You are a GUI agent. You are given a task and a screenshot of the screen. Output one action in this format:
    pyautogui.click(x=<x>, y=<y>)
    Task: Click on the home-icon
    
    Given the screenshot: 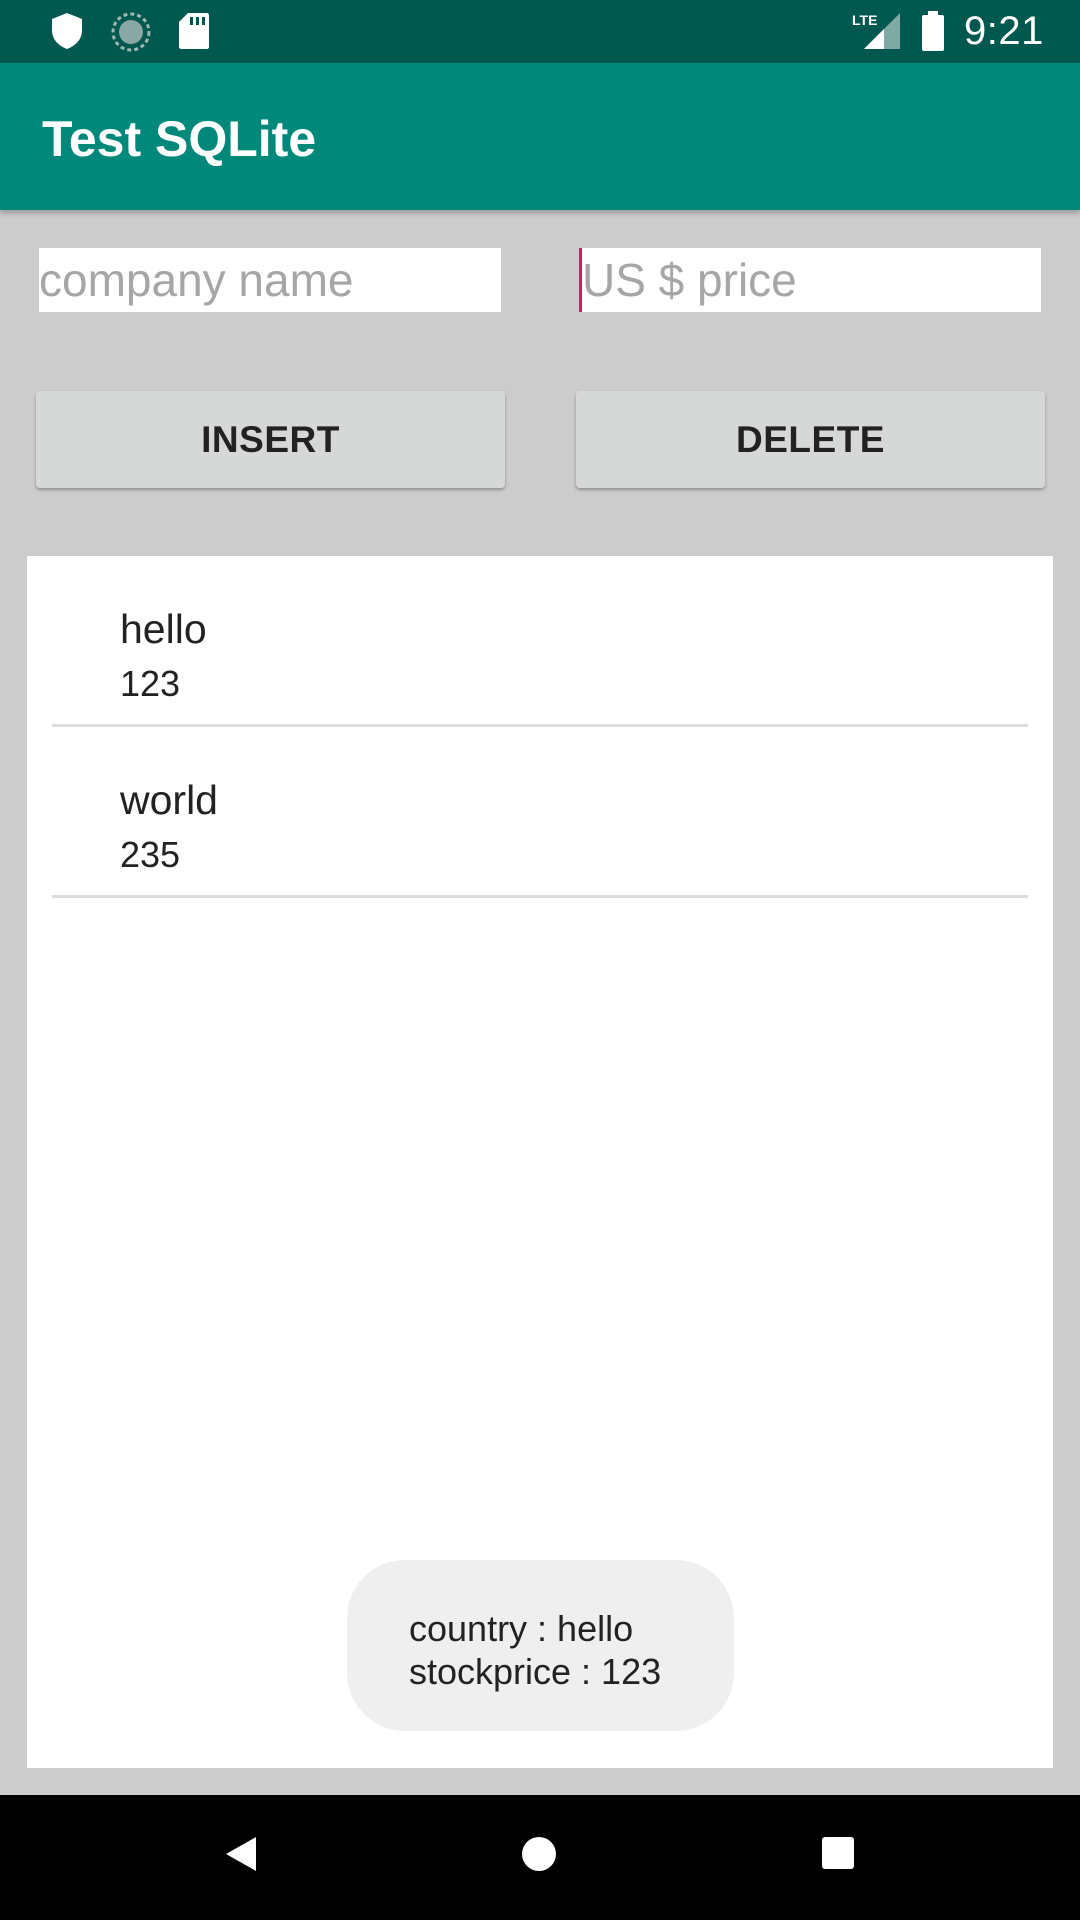 What is the action you would take?
    pyautogui.click(x=539, y=1856)
    